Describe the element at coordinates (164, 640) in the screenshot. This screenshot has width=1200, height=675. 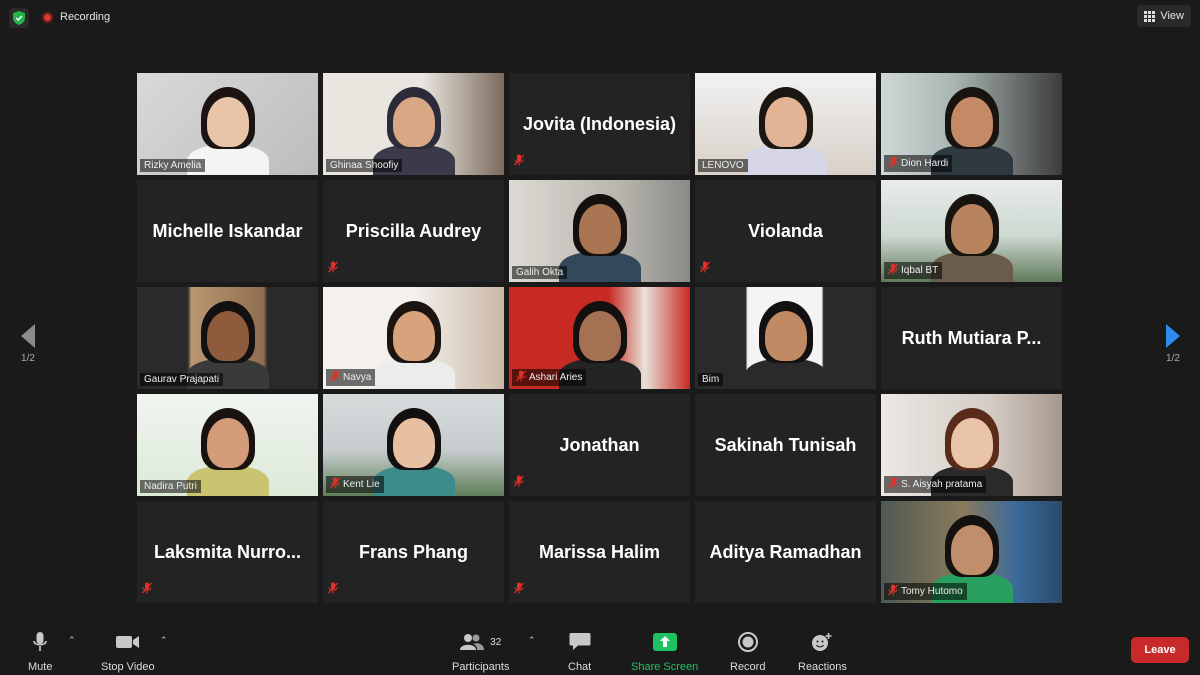
I see `video-options-caret: ⌃` at that location.